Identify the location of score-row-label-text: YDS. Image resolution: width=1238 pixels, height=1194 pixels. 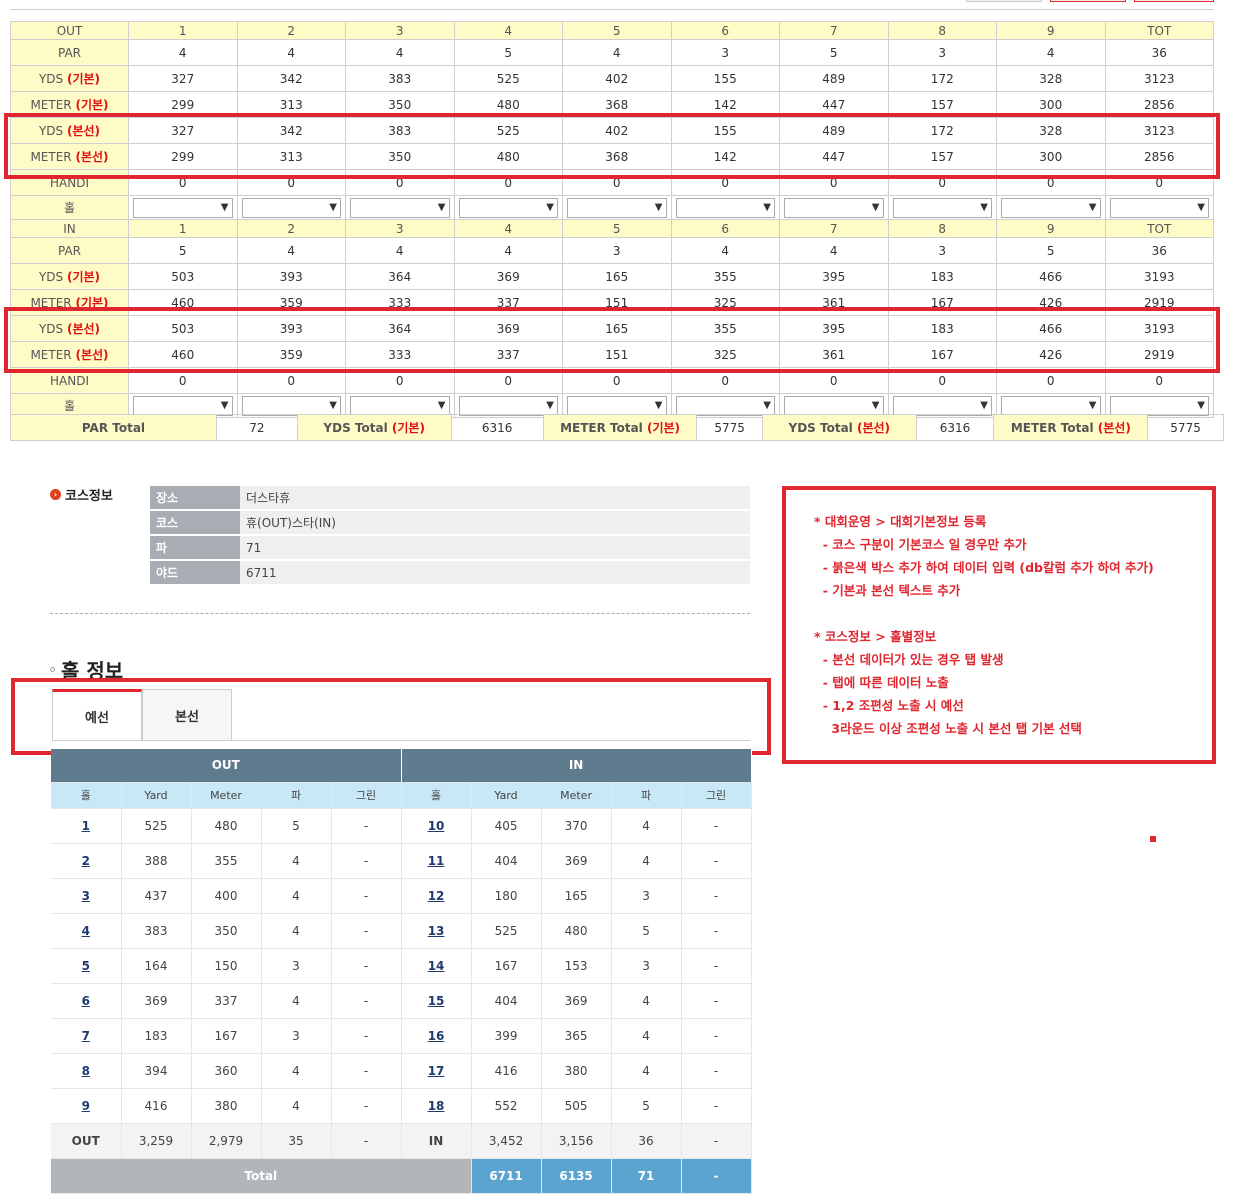
(51, 79).